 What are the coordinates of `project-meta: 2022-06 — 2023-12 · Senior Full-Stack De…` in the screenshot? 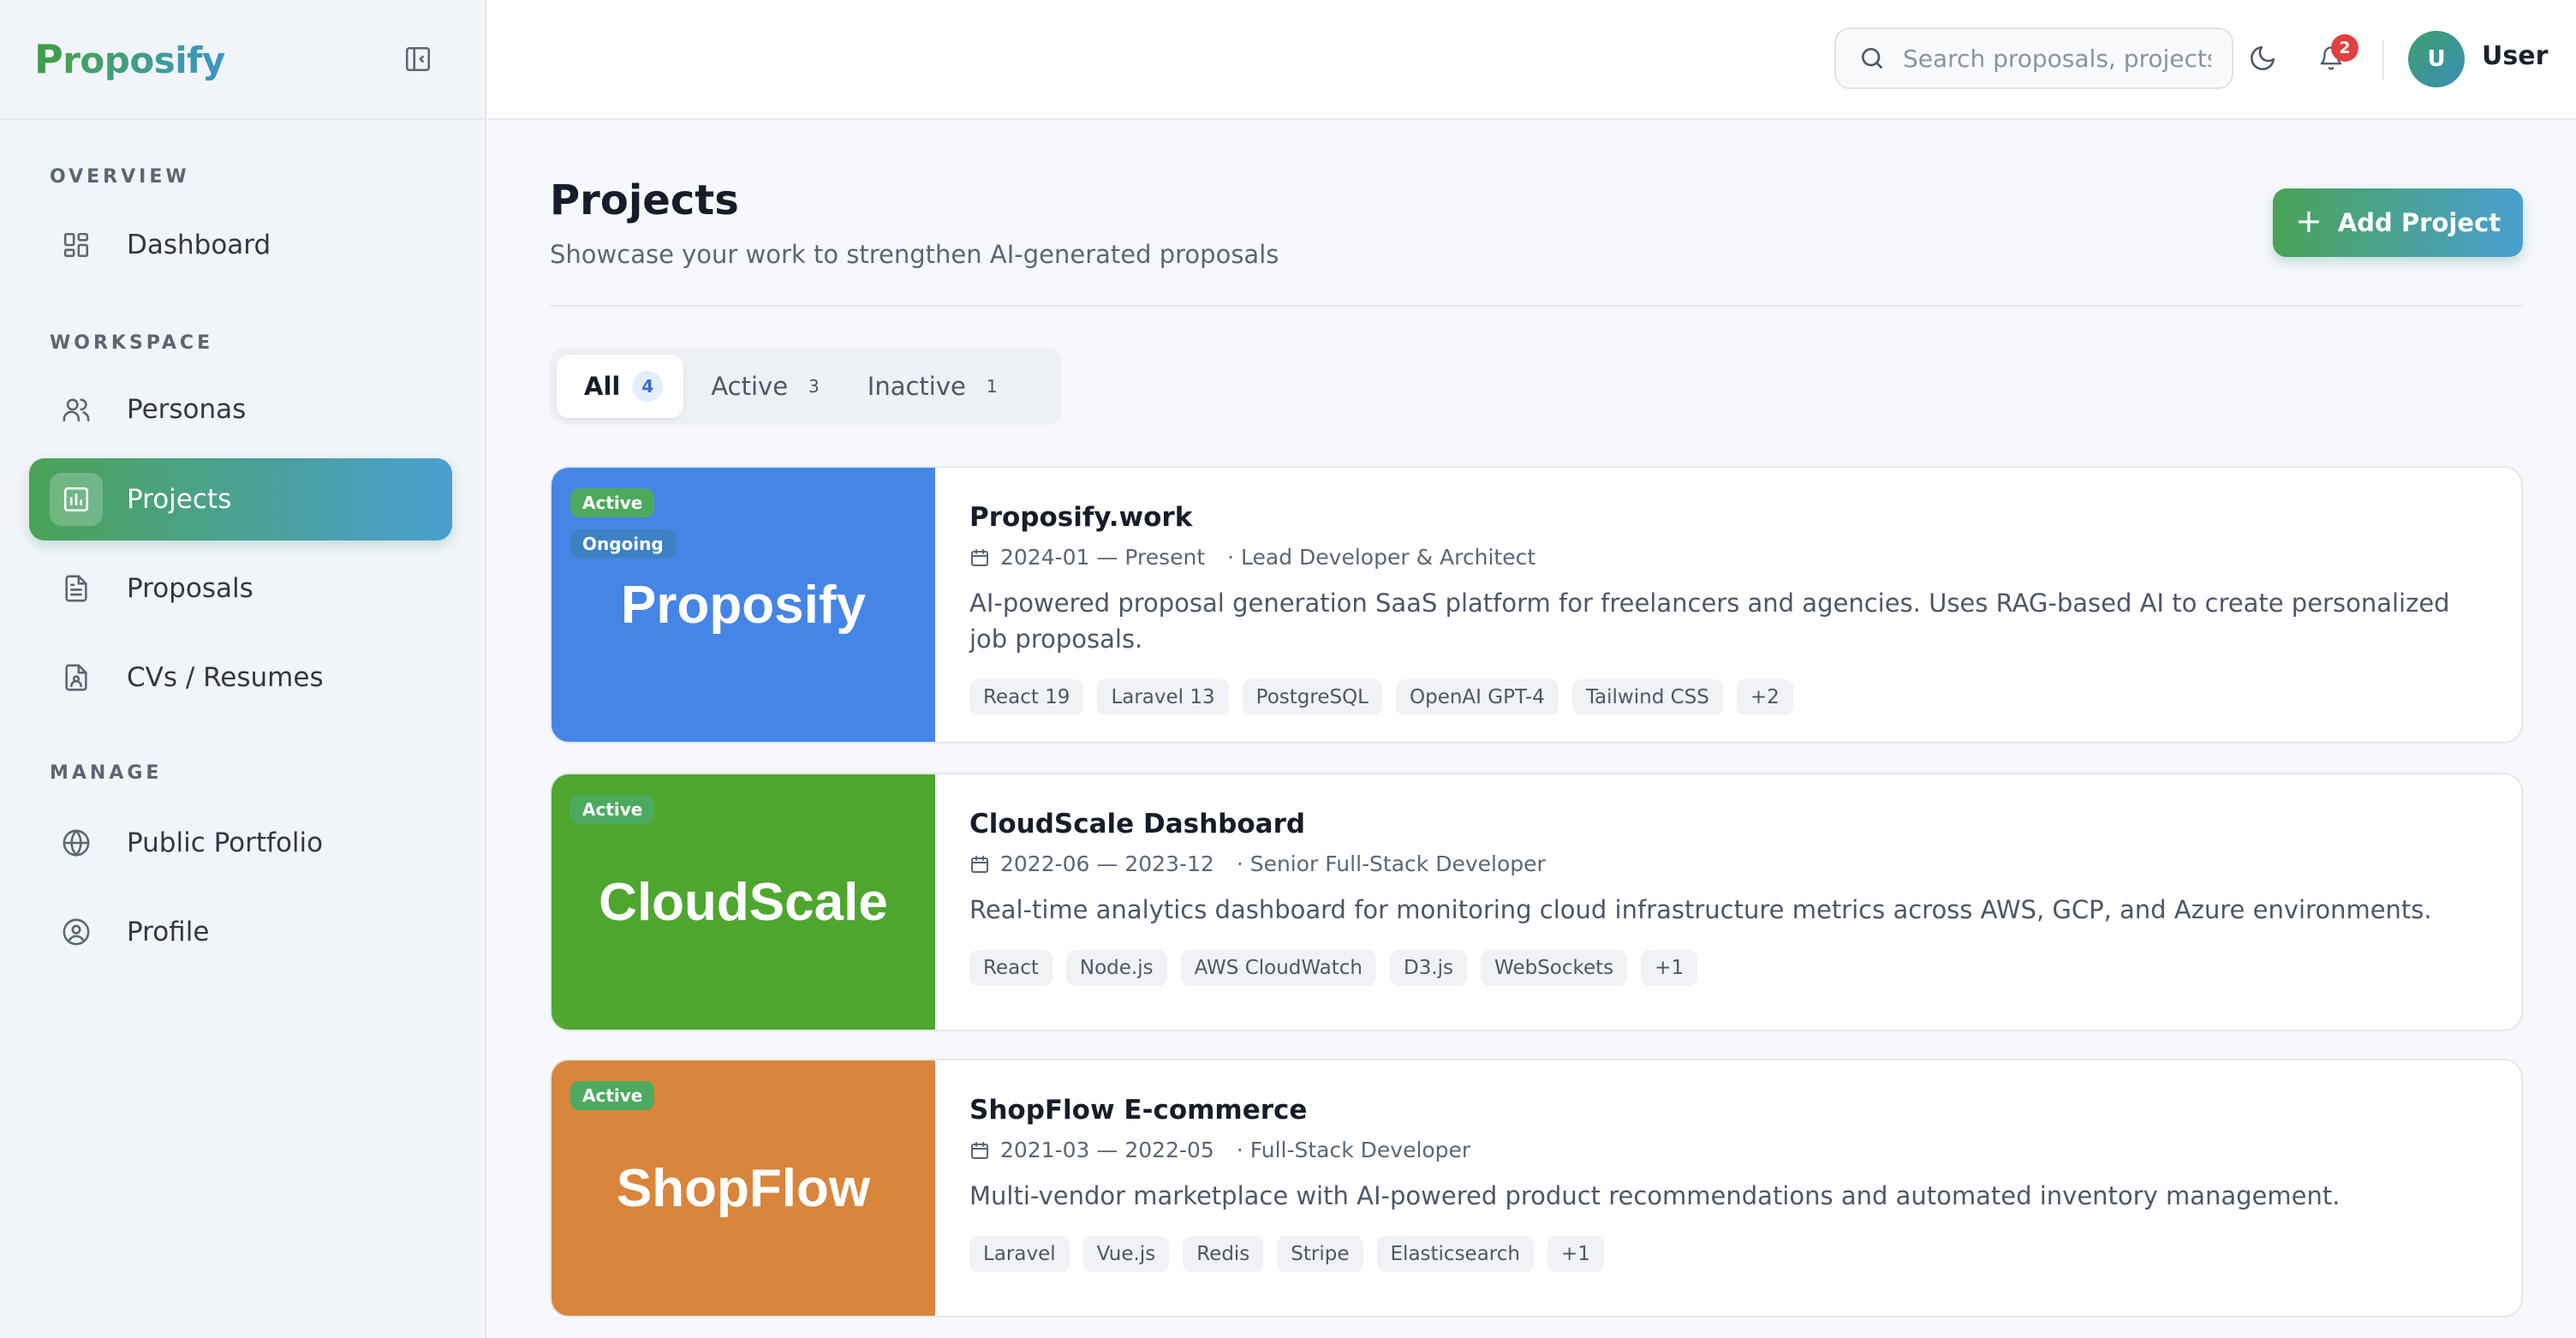 It's located at (1731, 863).